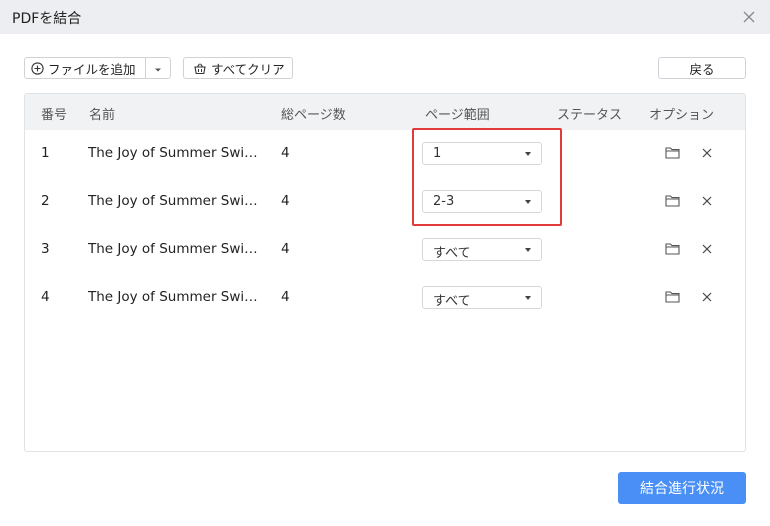 The width and height of the screenshot is (770, 526). I want to click on row-number: 2, so click(45, 201).